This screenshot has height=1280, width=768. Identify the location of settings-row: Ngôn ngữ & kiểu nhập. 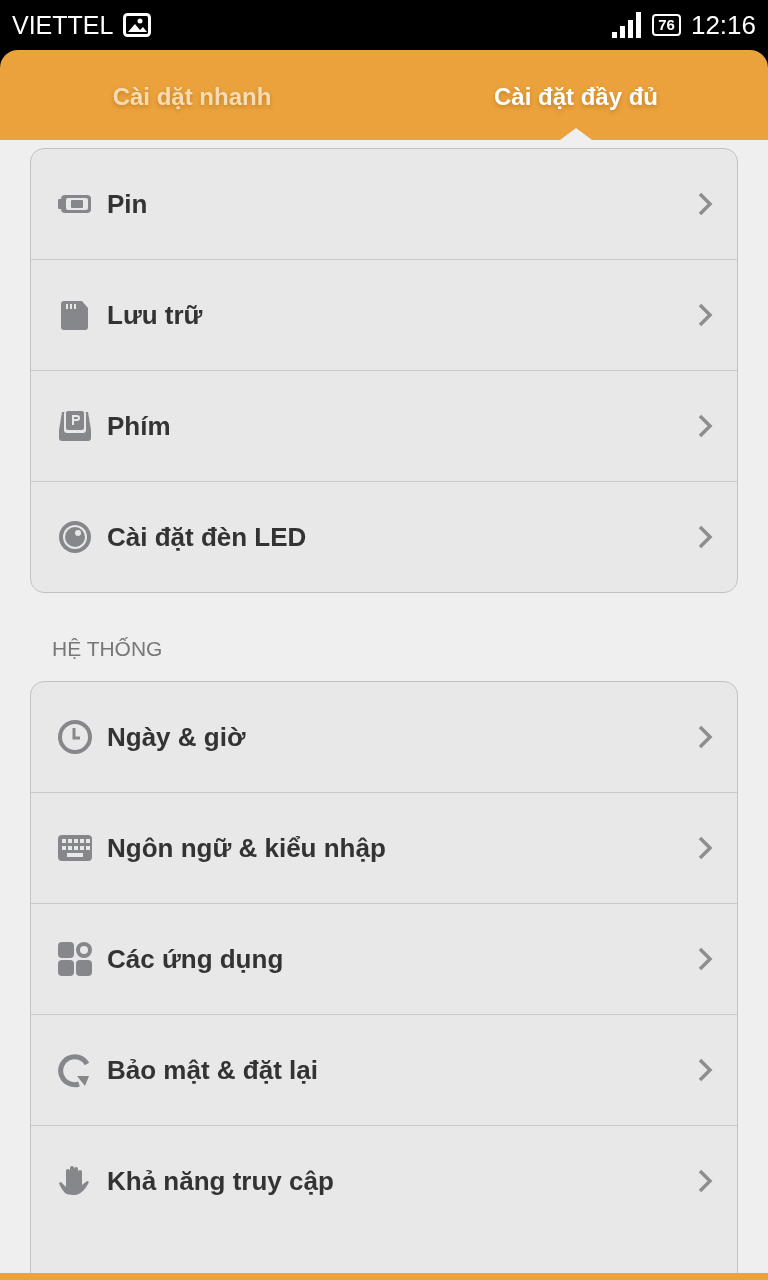
(384, 847).